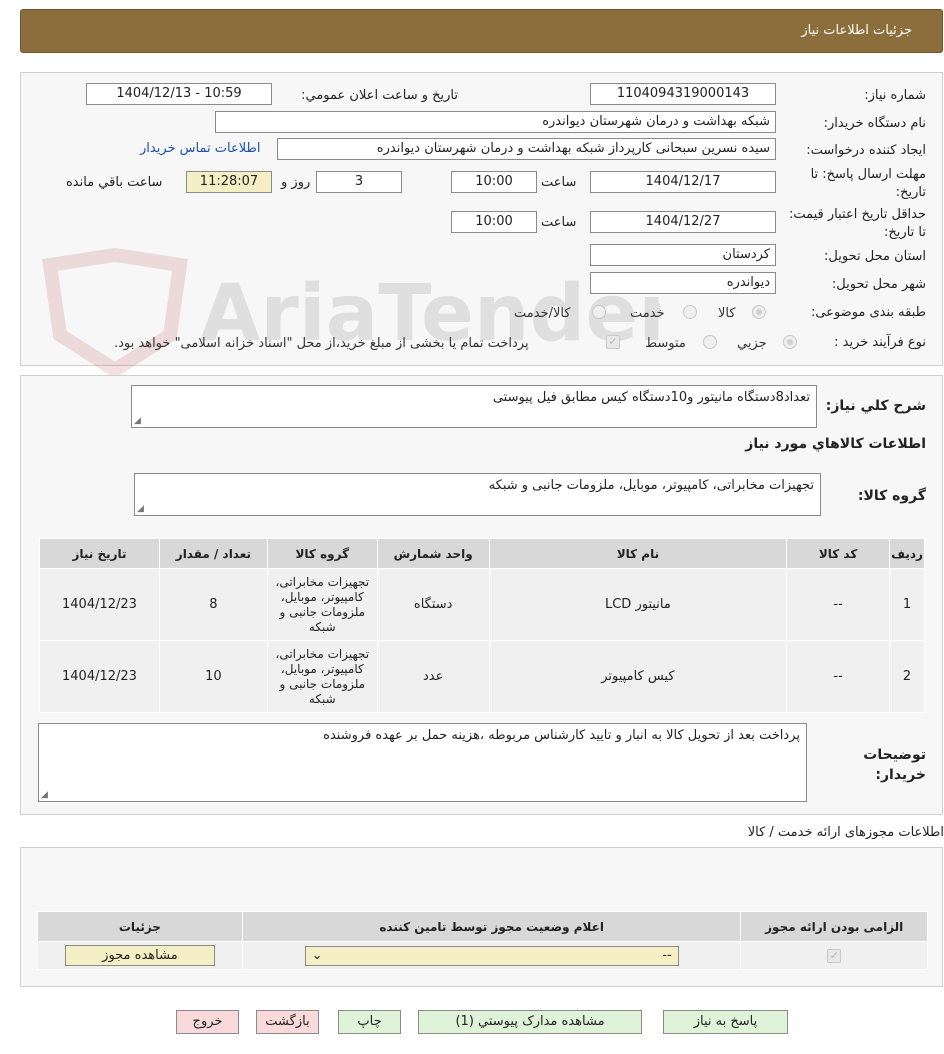 Image resolution: width=944 pixels, height=1054 pixels. What do you see at coordinates (559, 182) in the screenshot?
I see `deadline-time-label: ساعت` at bounding box center [559, 182].